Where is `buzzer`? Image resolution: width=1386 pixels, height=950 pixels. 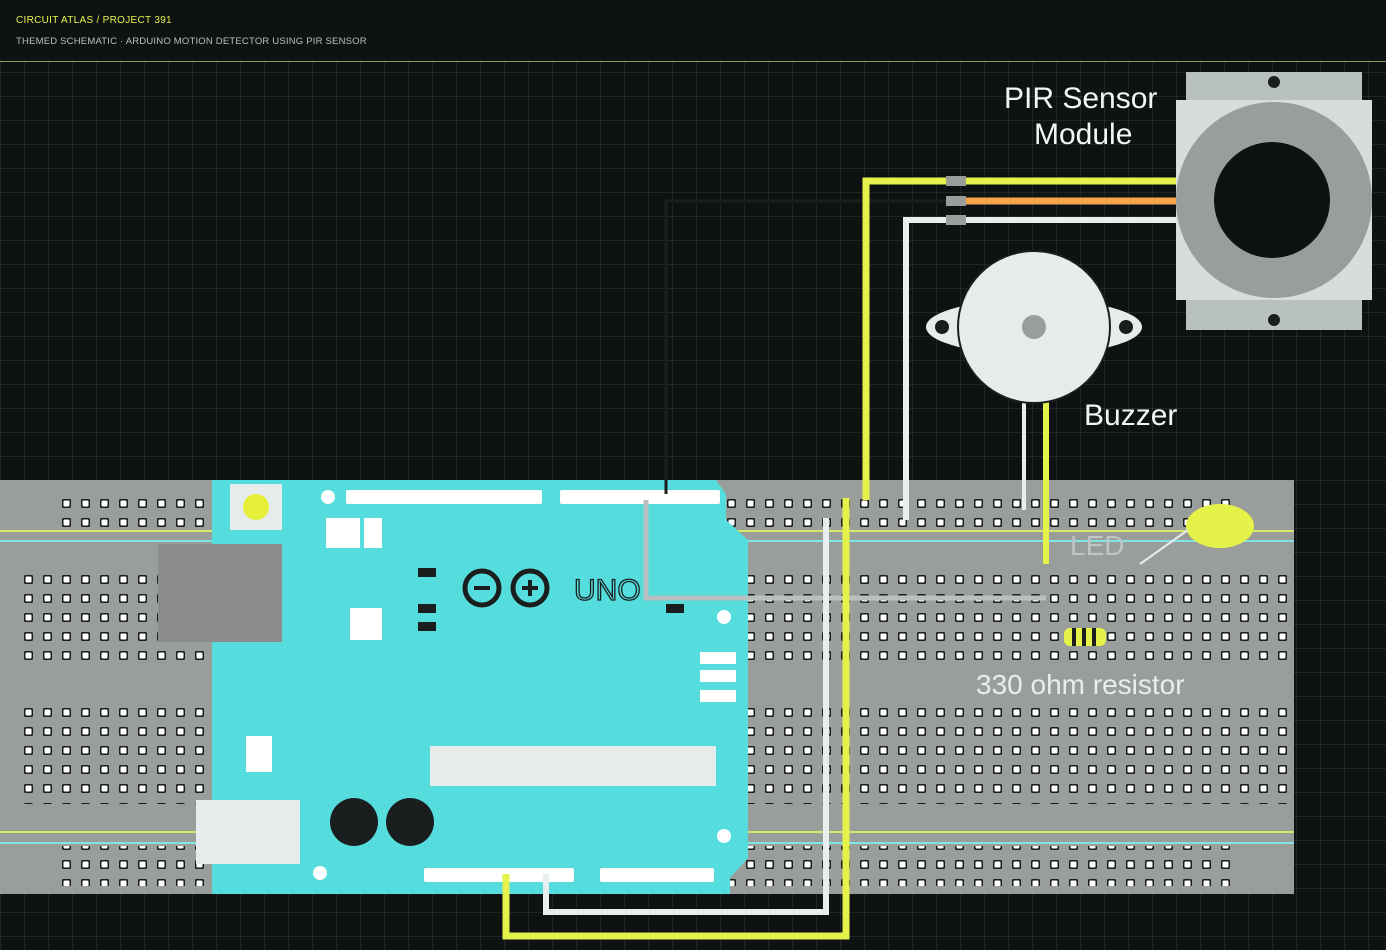 buzzer is located at coordinates (1034, 327).